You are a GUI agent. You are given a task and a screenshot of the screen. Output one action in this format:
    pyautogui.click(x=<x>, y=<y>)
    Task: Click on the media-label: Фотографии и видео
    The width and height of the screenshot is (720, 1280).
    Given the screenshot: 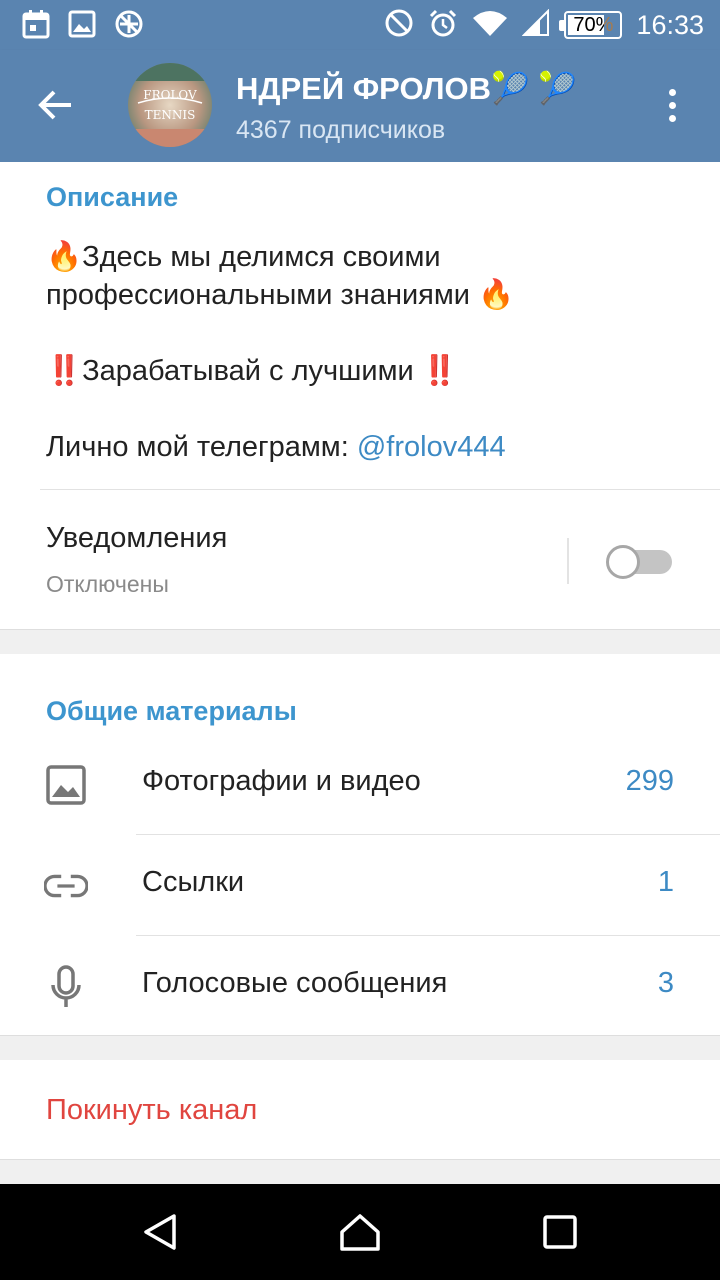 What is the action you would take?
    pyautogui.click(x=281, y=781)
    